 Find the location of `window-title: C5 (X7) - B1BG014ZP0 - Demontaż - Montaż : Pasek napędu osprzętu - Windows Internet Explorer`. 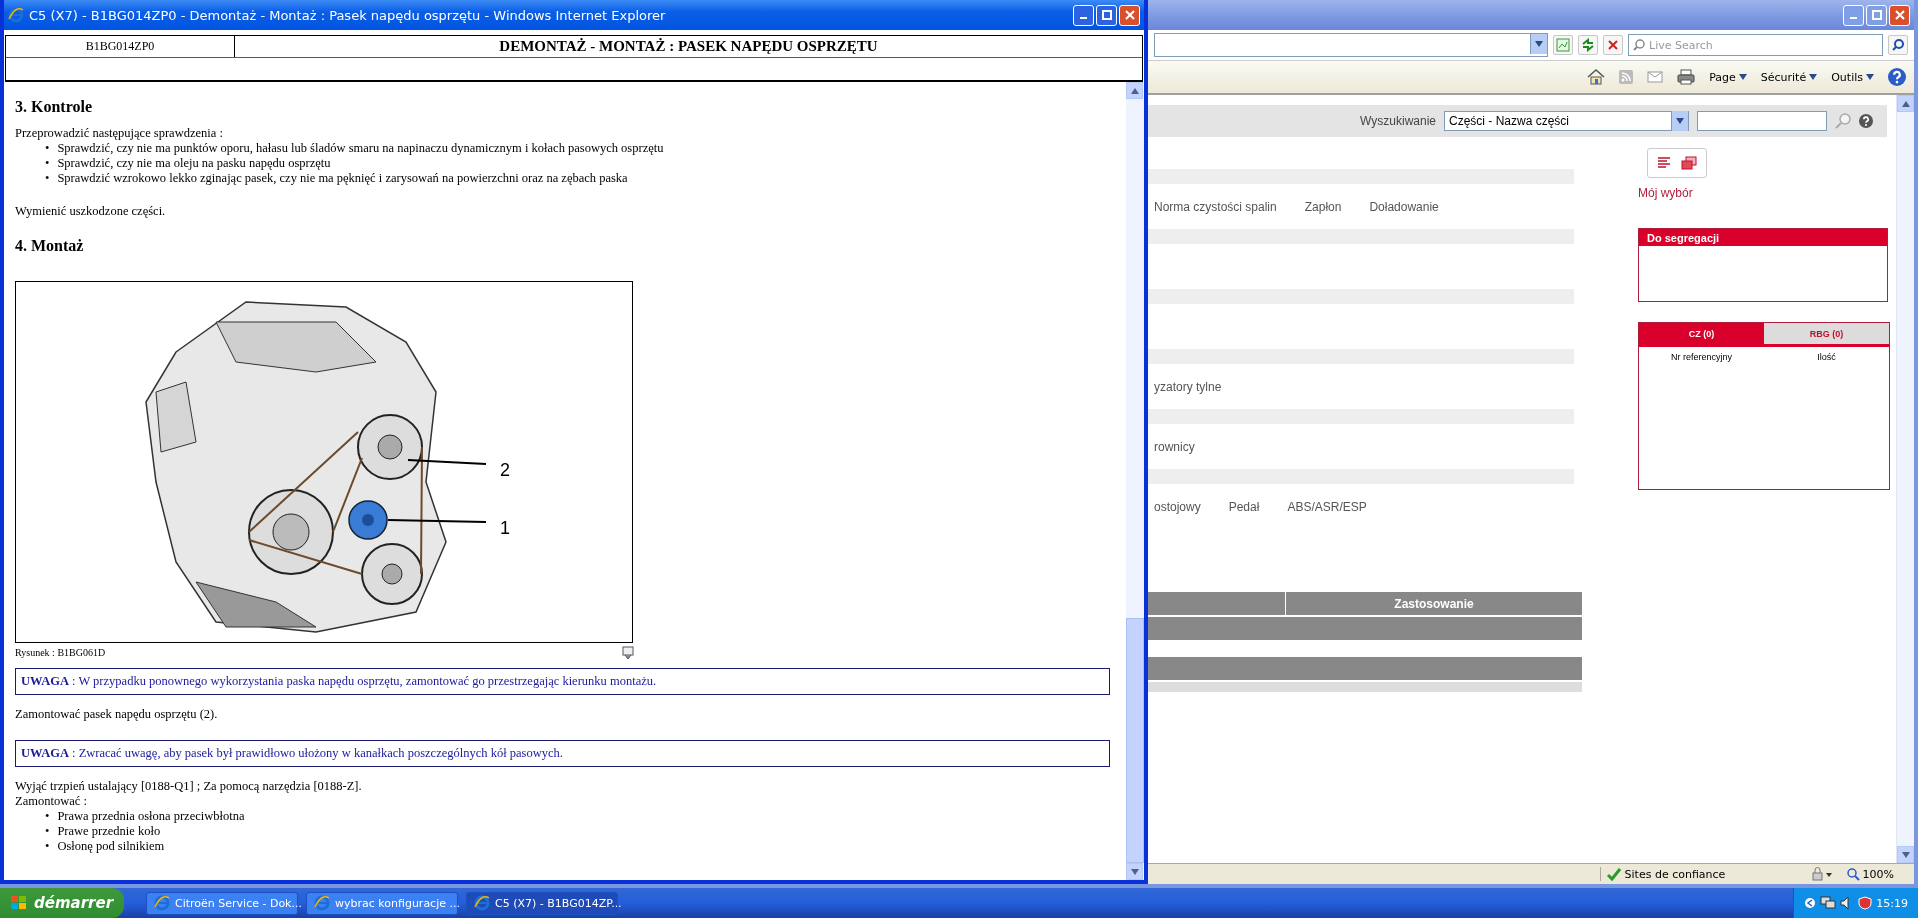

window-title: C5 (X7) - B1BG014ZP0 - Demontaż - Montaż : Pasek napędu osprzętu - Windows Internet Explorer is located at coordinates (347, 15).